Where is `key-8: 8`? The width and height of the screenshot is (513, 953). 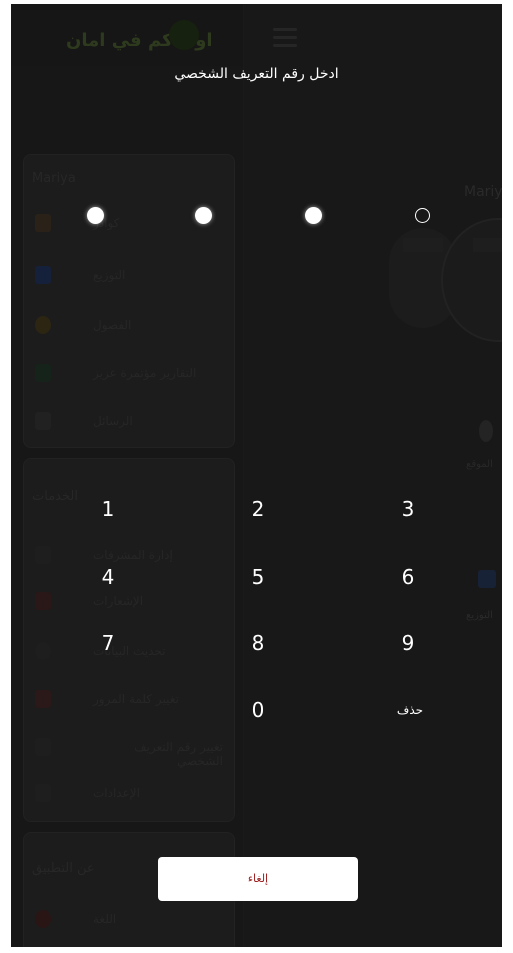 key-8: 8 is located at coordinates (258, 643).